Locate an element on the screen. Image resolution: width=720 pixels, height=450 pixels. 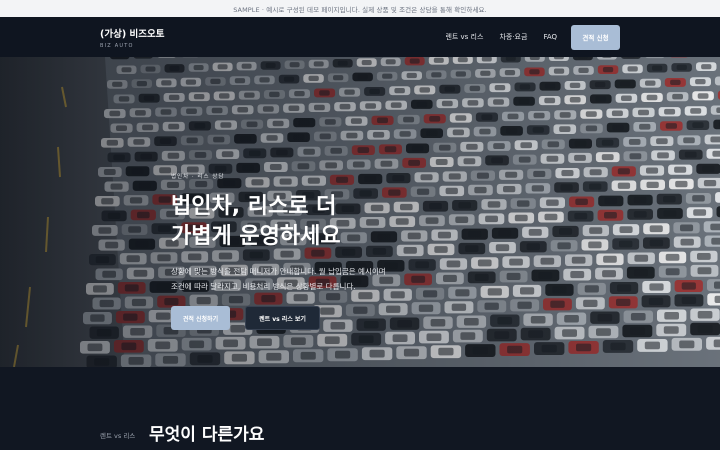
compare-rent-lease-button: 렌트 vs 리스 보기 is located at coordinates (282, 318).